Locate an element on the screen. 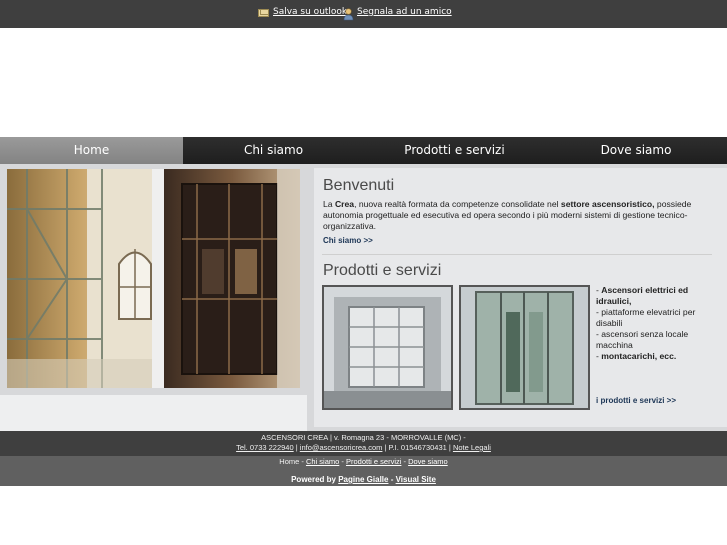 Image resolution: width=727 pixels, height=545 pixels. product-item-1: - Ascensori elettrici ed idraulici, is located at coordinates (652, 296).